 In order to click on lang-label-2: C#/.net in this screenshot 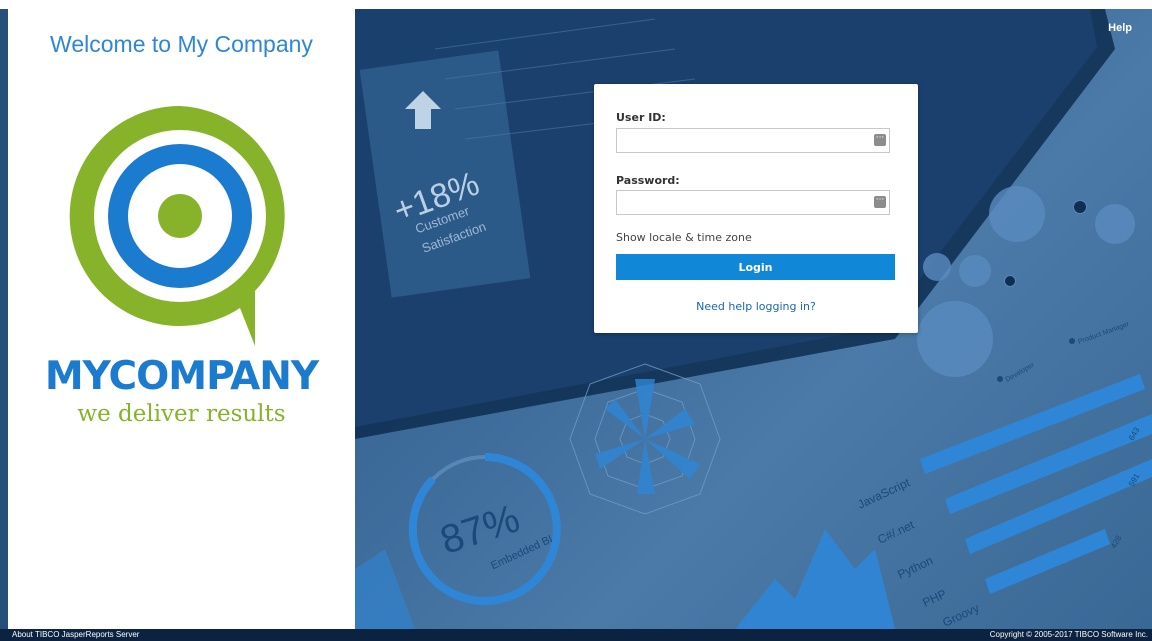, I will do `click(896, 531)`.